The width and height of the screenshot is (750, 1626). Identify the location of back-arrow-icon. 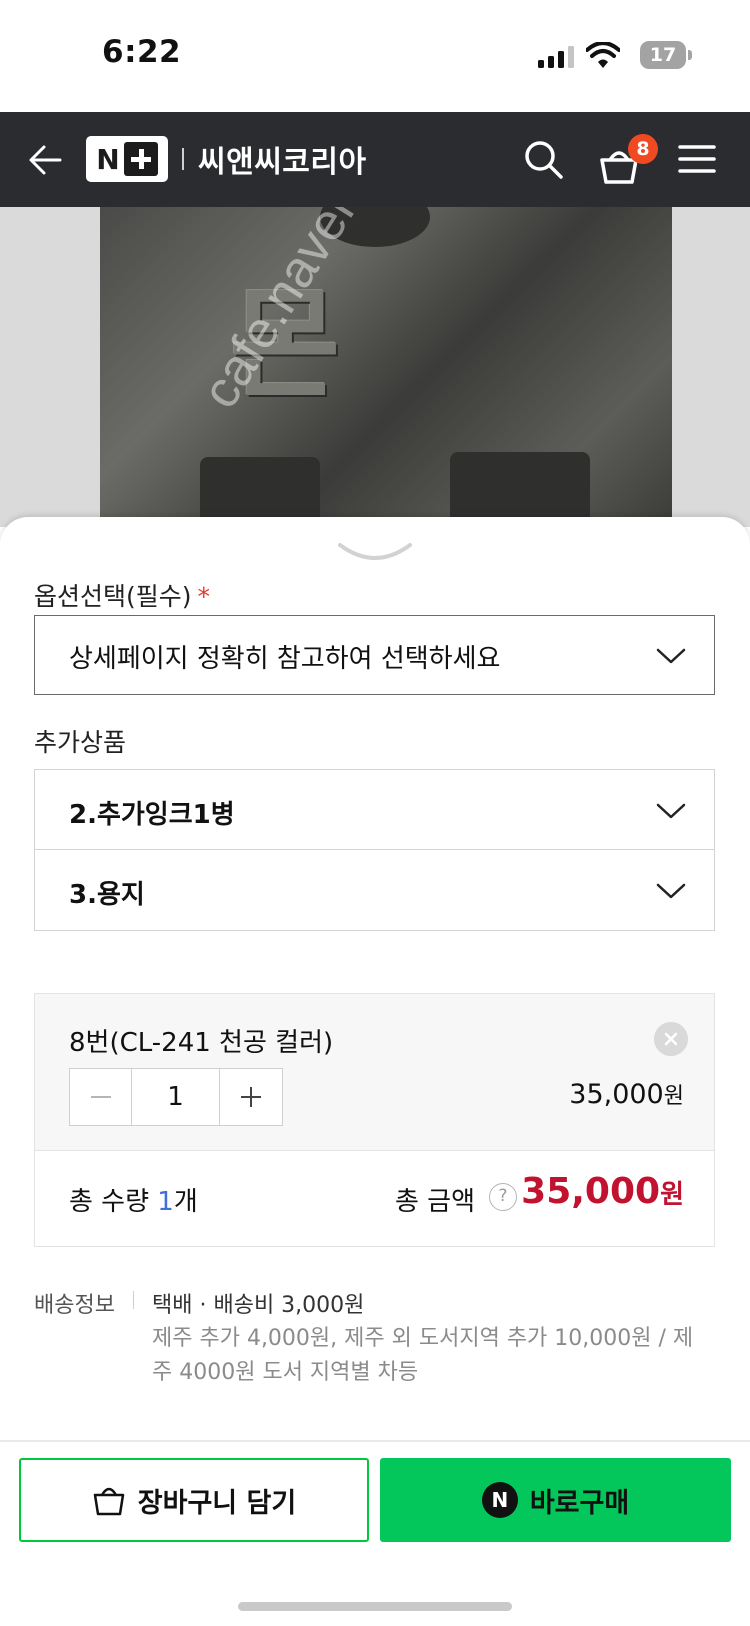
(46, 160).